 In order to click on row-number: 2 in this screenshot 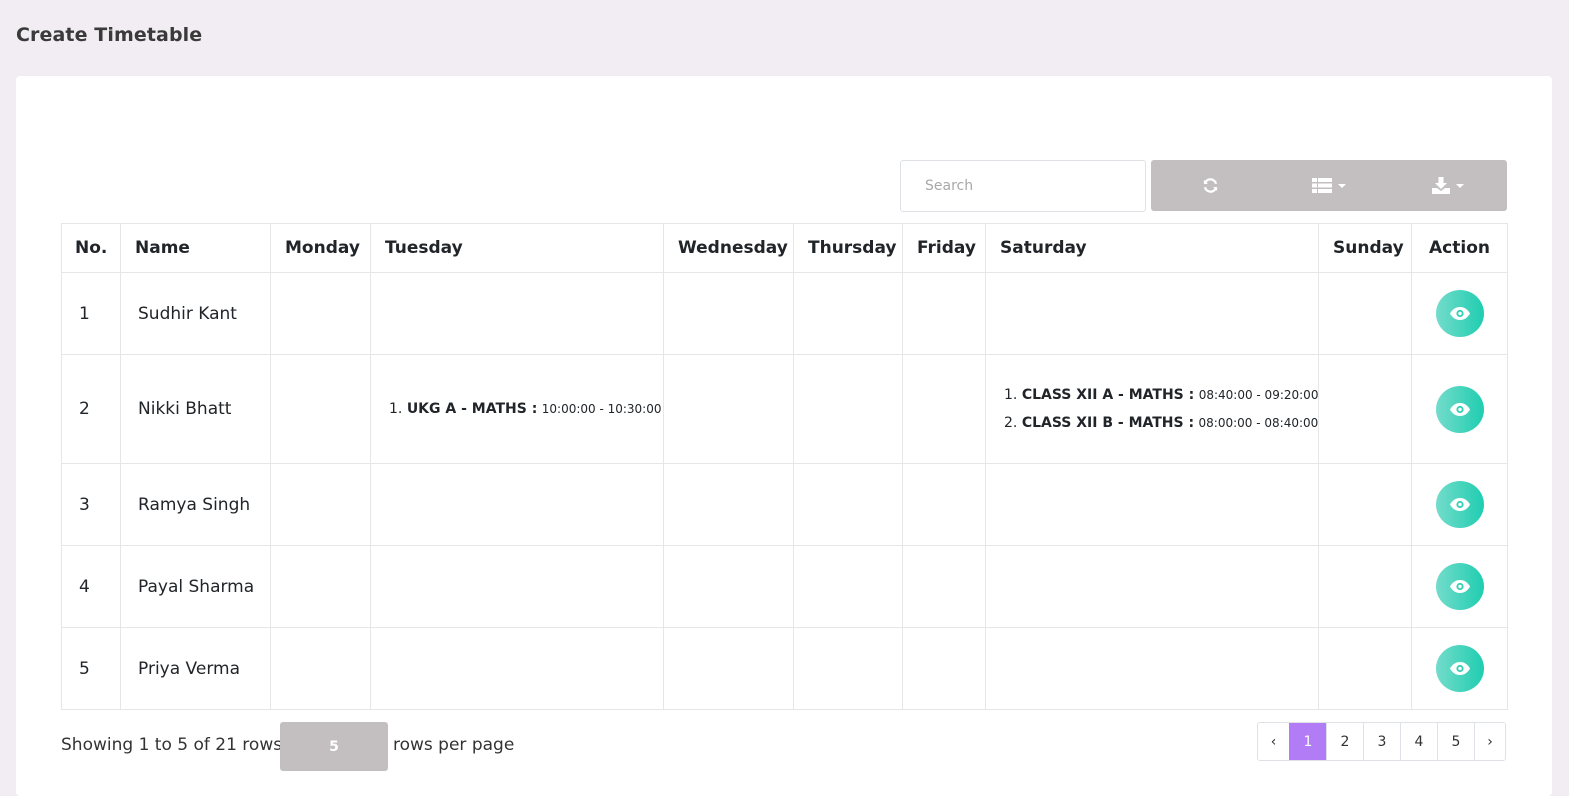, I will do `click(91, 409)`.